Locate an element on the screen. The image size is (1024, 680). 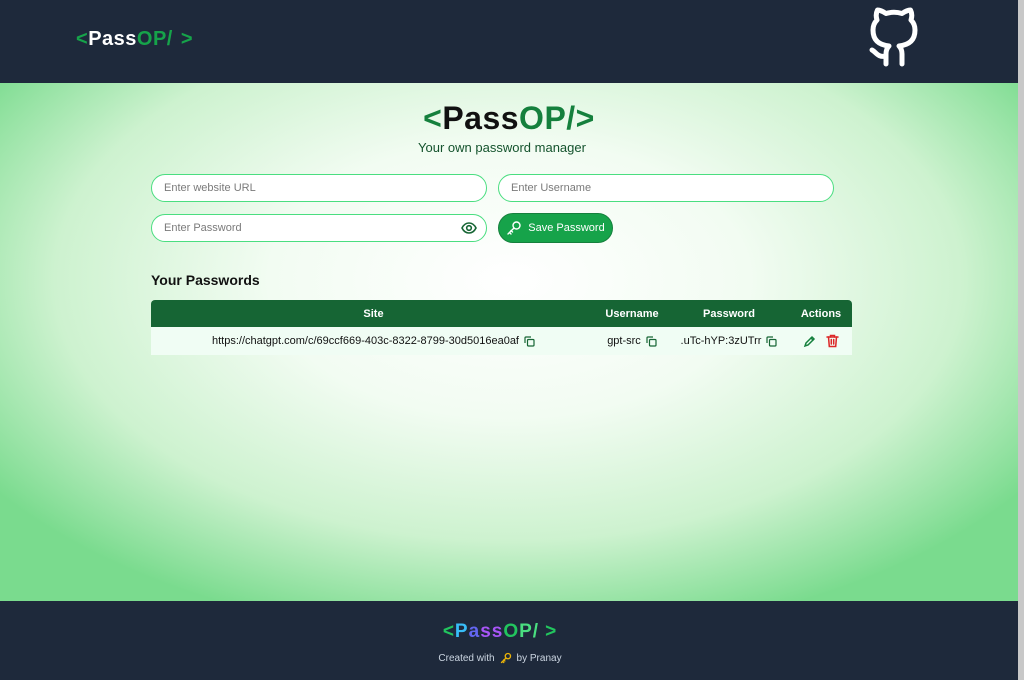
eye-icon is located at coordinates (469, 228).